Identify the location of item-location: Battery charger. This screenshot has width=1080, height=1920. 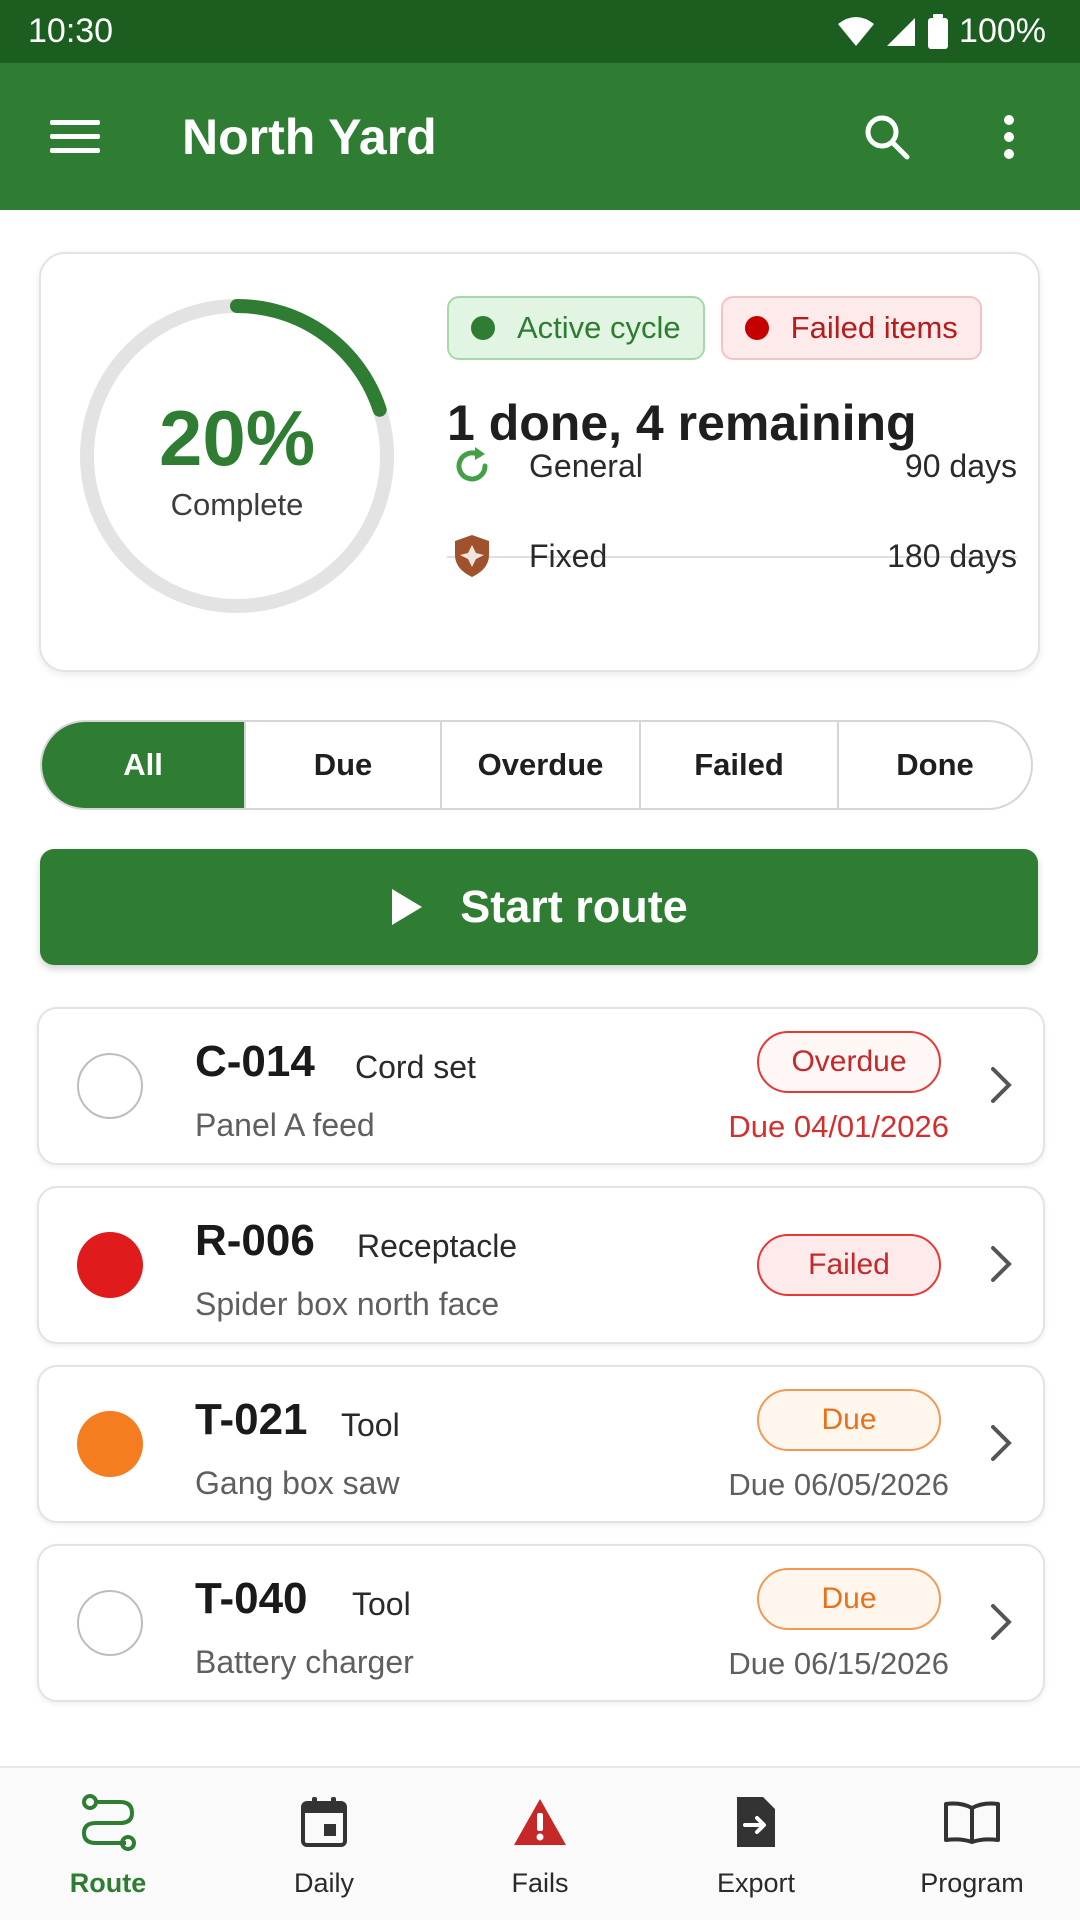
(304, 1662).